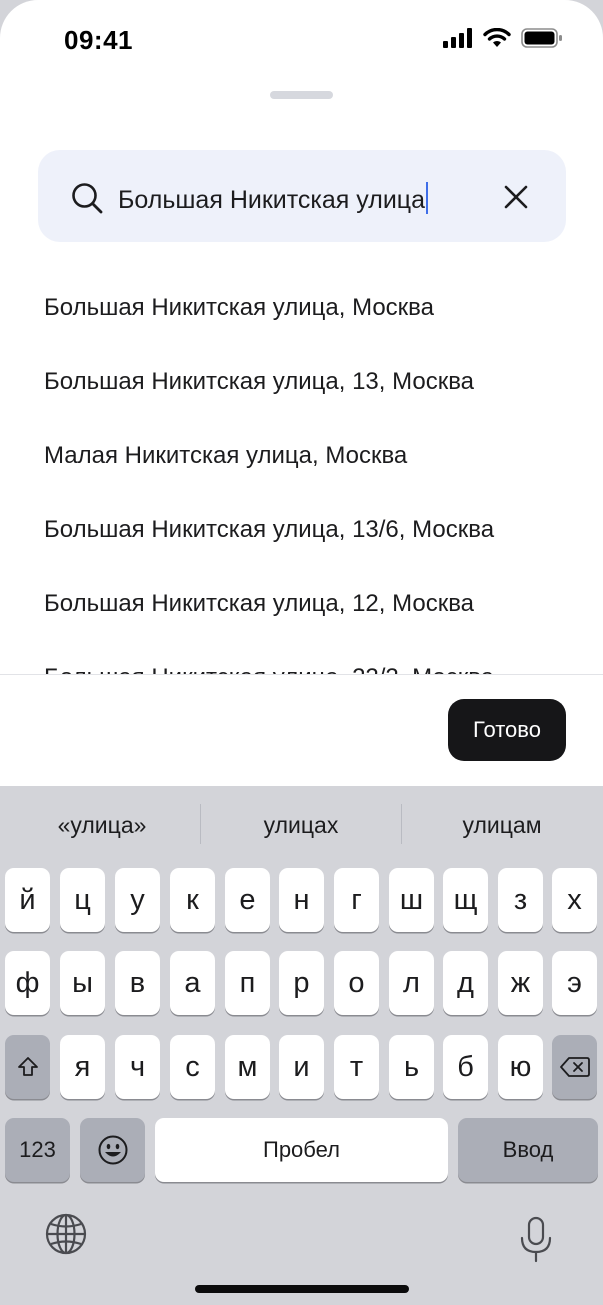  I want to click on key: в, so click(137, 983).